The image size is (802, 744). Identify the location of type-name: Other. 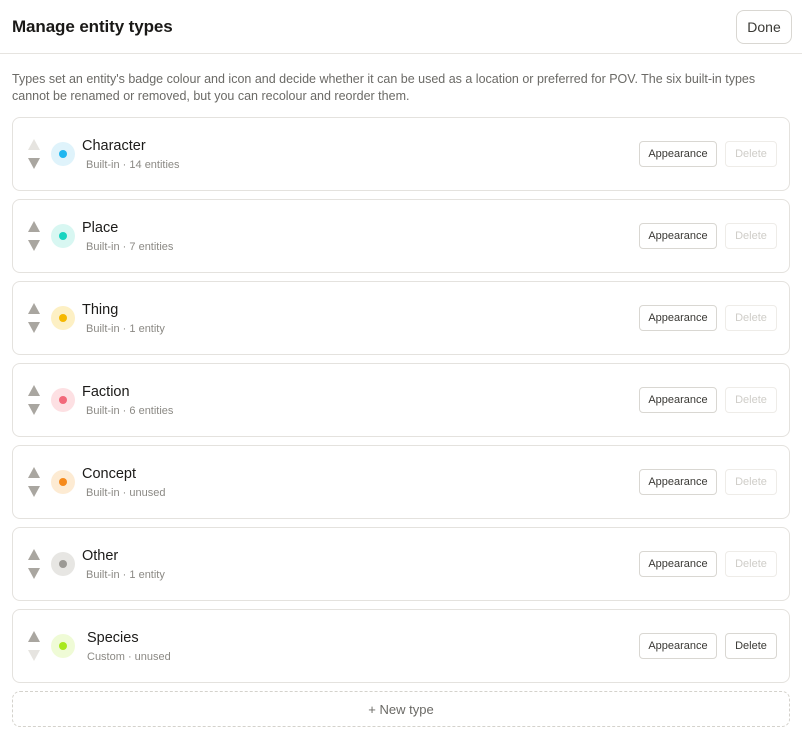
(100, 556).